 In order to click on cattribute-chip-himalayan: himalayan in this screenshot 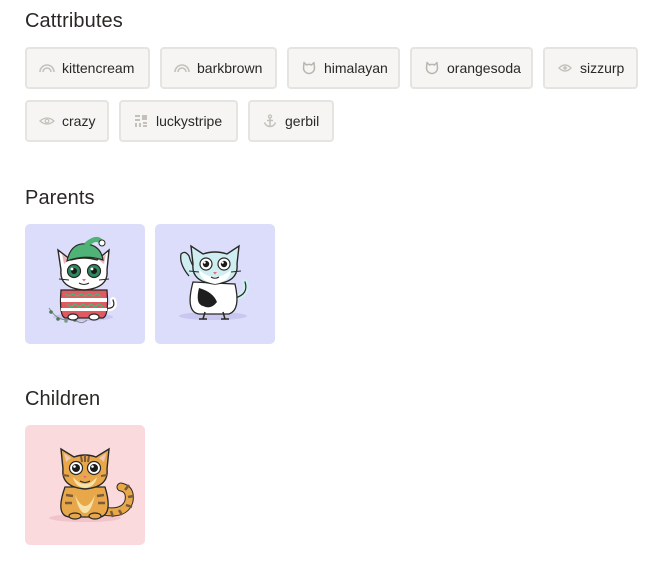, I will do `click(343, 68)`.